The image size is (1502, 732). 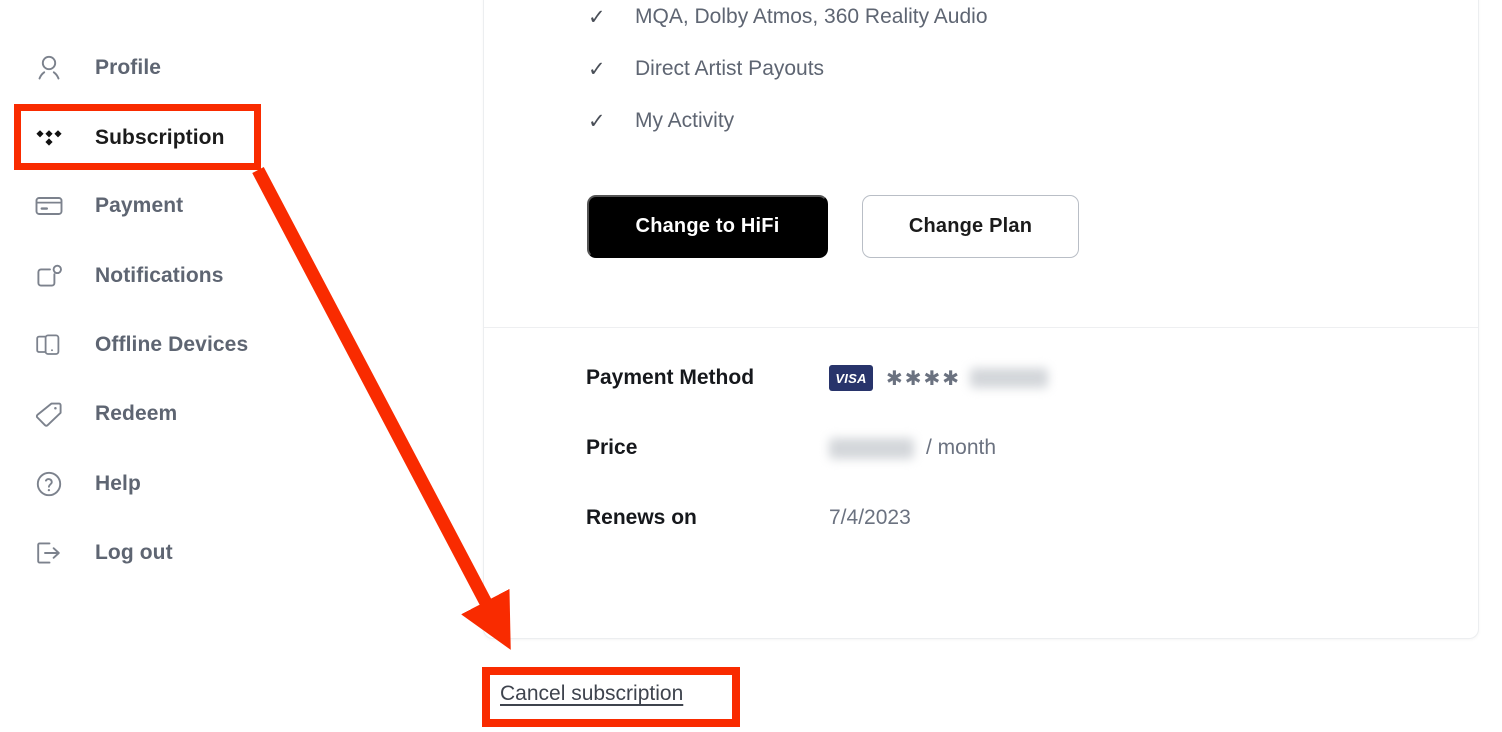 I want to click on cancel-subscription-link: Cancel subscription, so click(x=591, y=693).